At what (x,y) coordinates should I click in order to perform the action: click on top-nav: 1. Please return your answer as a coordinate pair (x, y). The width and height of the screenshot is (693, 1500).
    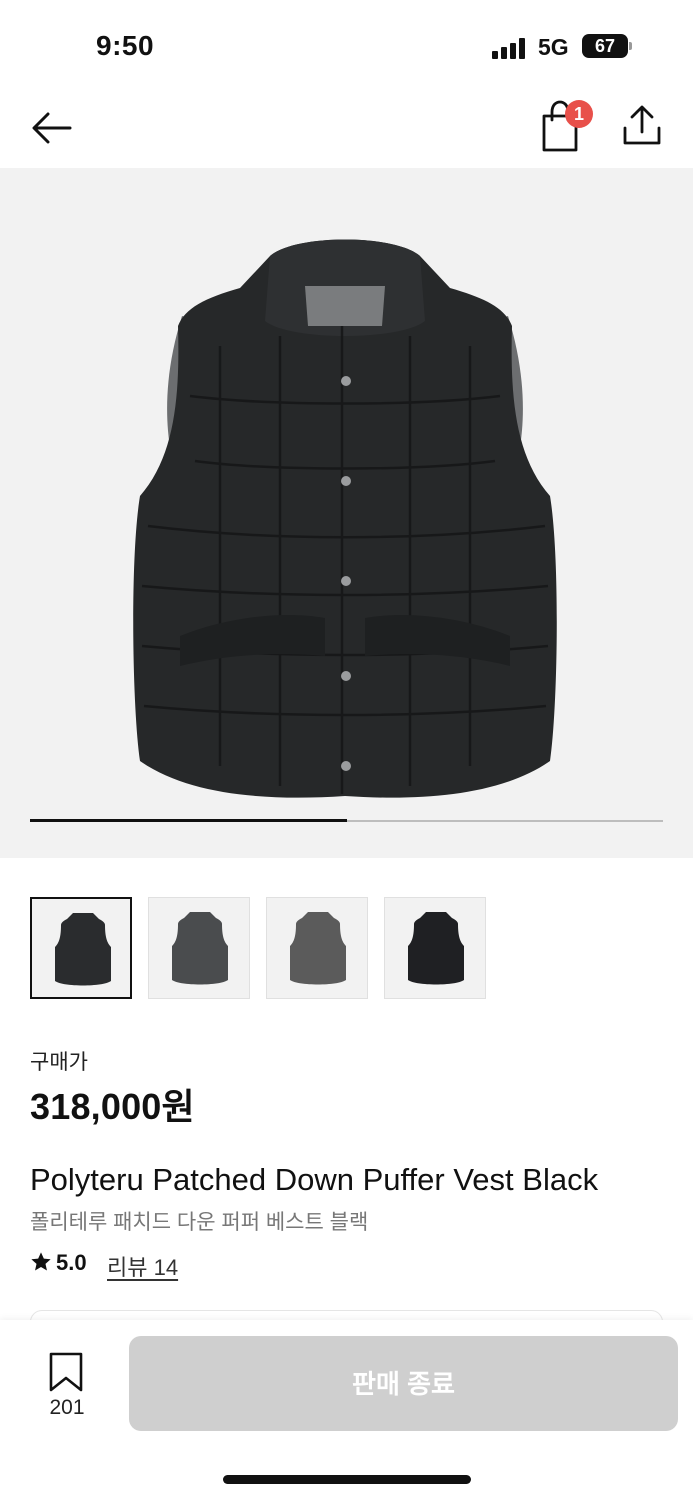
    Looking at the image, I should click on (346, 129).